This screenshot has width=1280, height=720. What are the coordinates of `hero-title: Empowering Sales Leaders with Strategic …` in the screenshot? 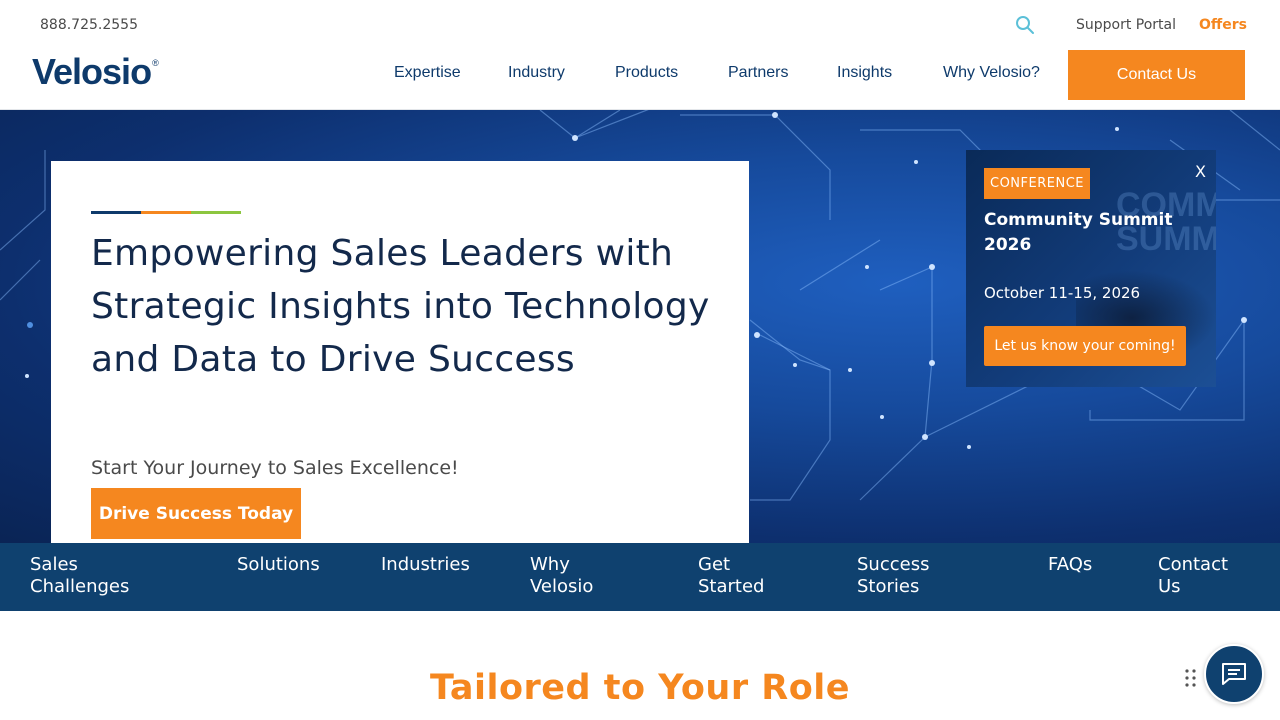 It's located at (400, 306).